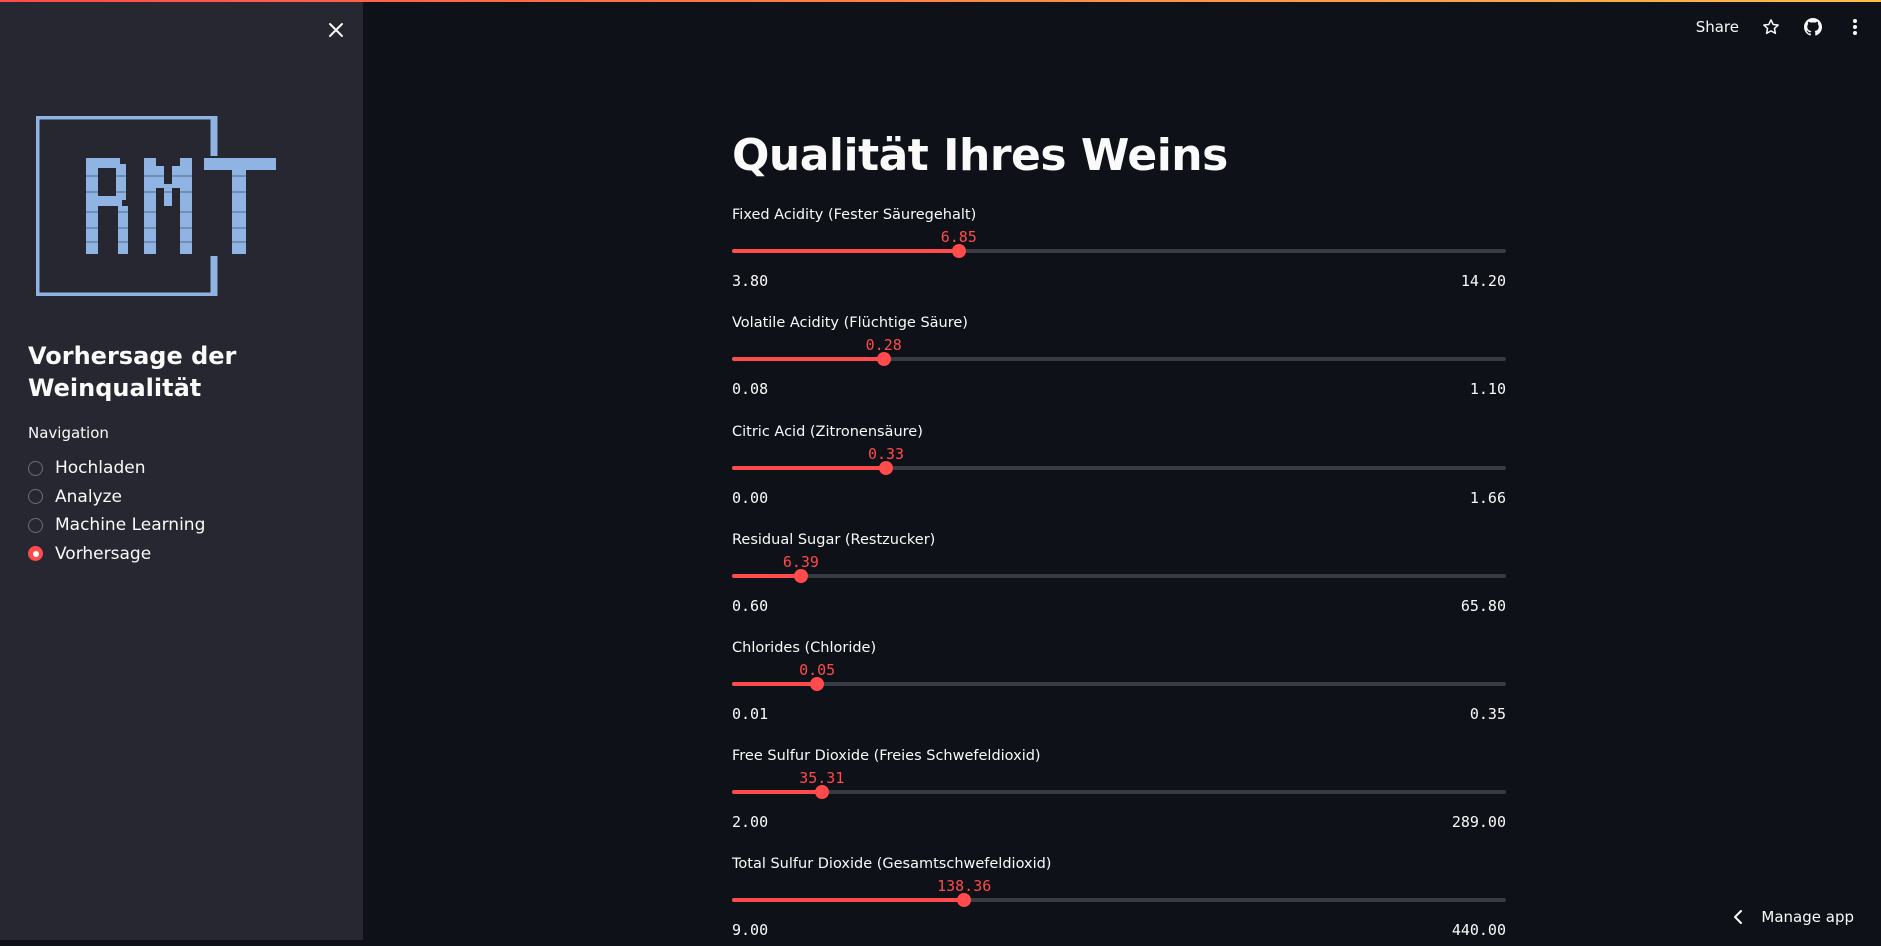  I want to click on star-icon, so click(1771, 27).